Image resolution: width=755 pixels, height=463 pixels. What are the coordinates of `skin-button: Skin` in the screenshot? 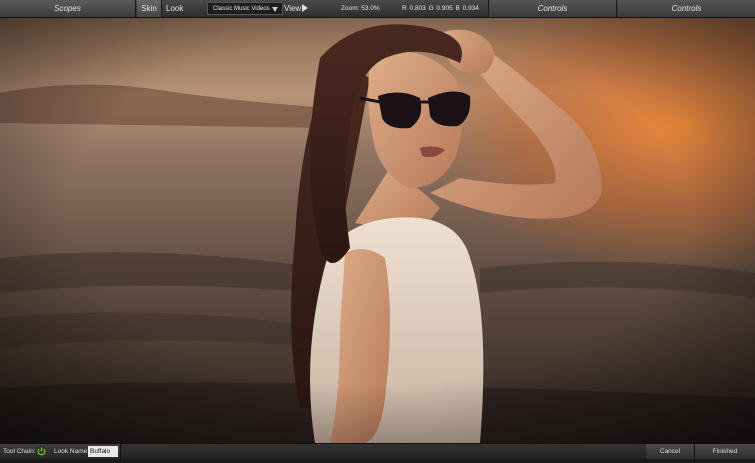 It's located at (149, 8).